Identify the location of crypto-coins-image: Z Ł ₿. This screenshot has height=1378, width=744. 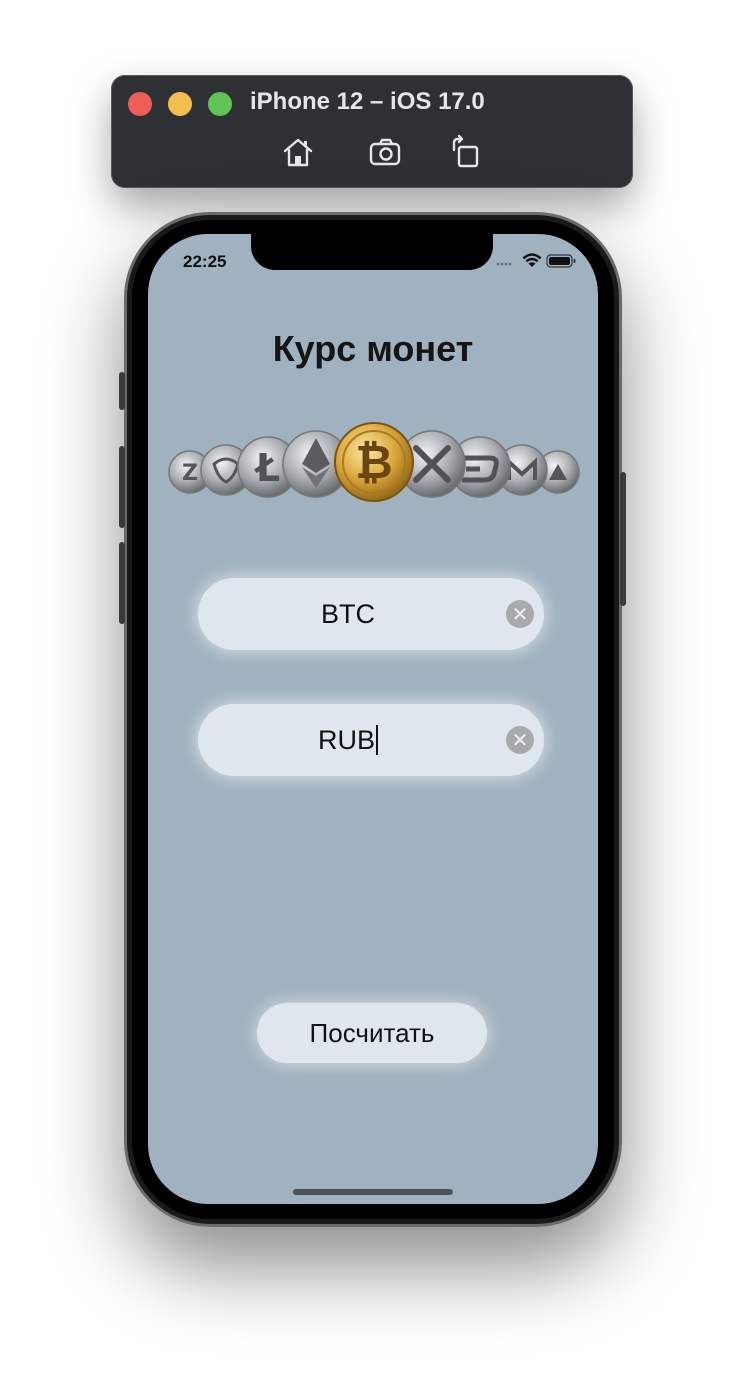
(374, 462).